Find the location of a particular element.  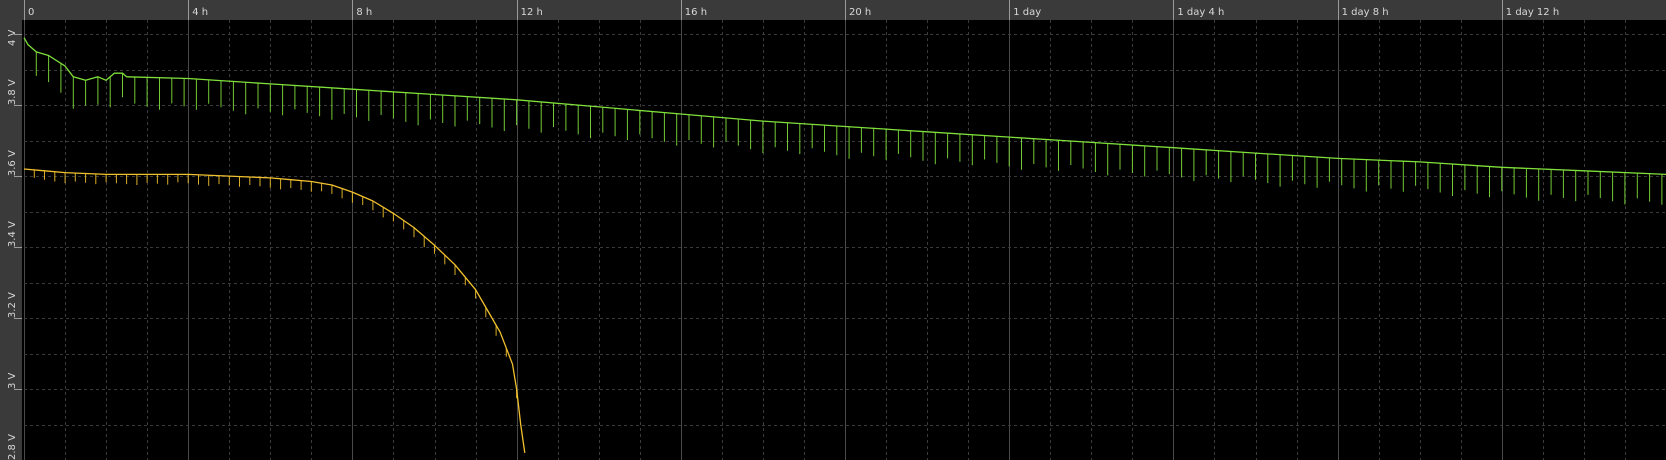

x-tick-label: 1 day 8 h is located at coordinates (1365, 12).